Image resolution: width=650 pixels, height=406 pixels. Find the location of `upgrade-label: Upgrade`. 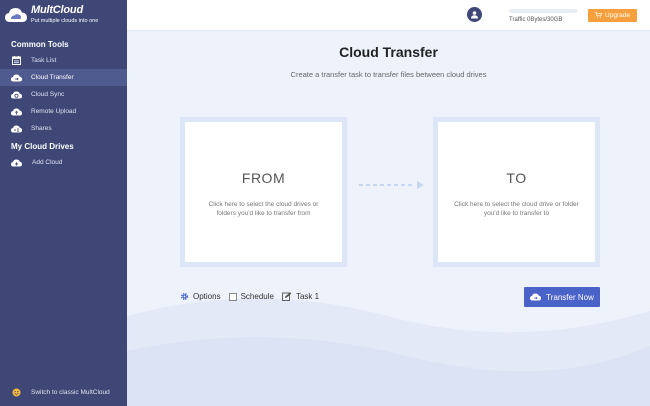

upgrade-label: Upgrade is located at coordinates (617, 15).